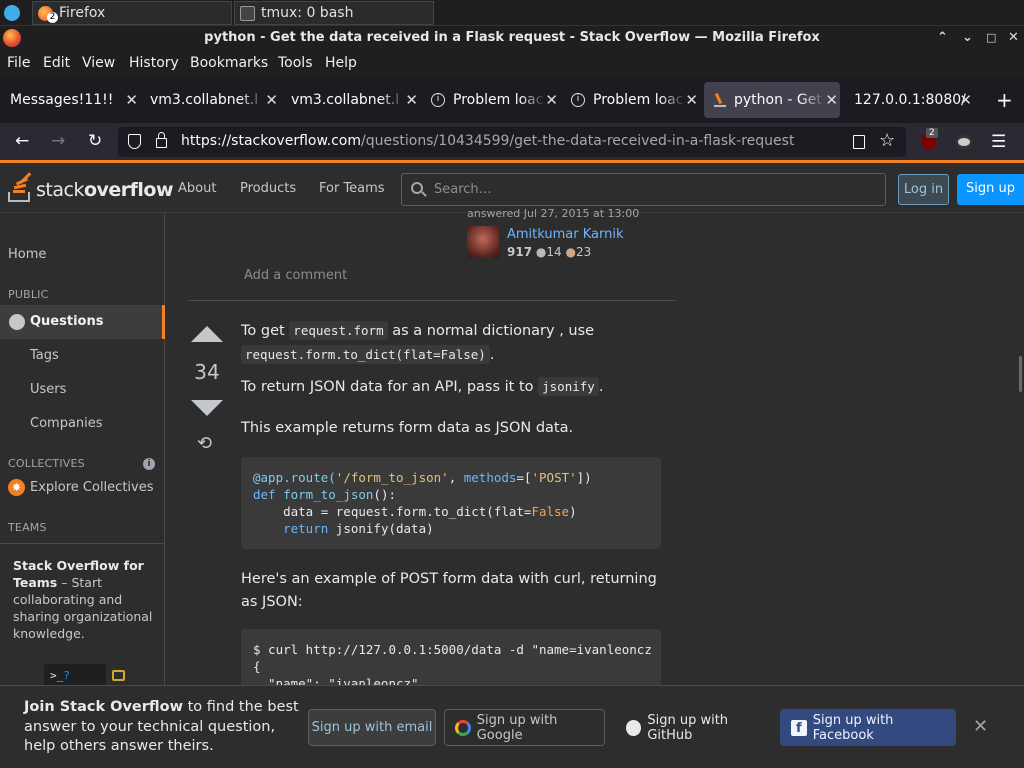 The width and height of the screenshot is (1024, 768). What do you see at coordinates (207, 408) in the screenshot?
I see `downvote-button` at bounding box center [207, 408].